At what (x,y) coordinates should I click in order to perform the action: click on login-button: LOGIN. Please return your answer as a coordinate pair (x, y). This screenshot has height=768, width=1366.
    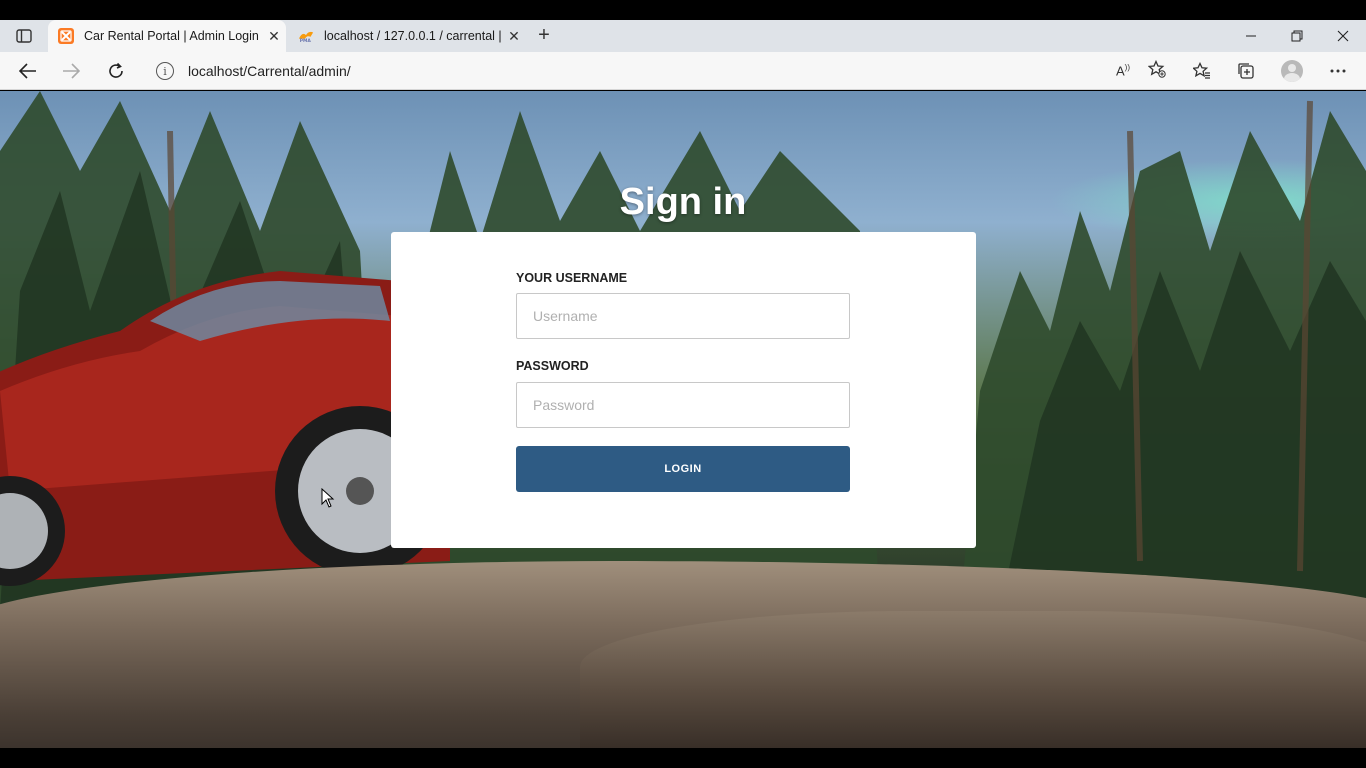
    Looking at the image, I should click on (683, 469).